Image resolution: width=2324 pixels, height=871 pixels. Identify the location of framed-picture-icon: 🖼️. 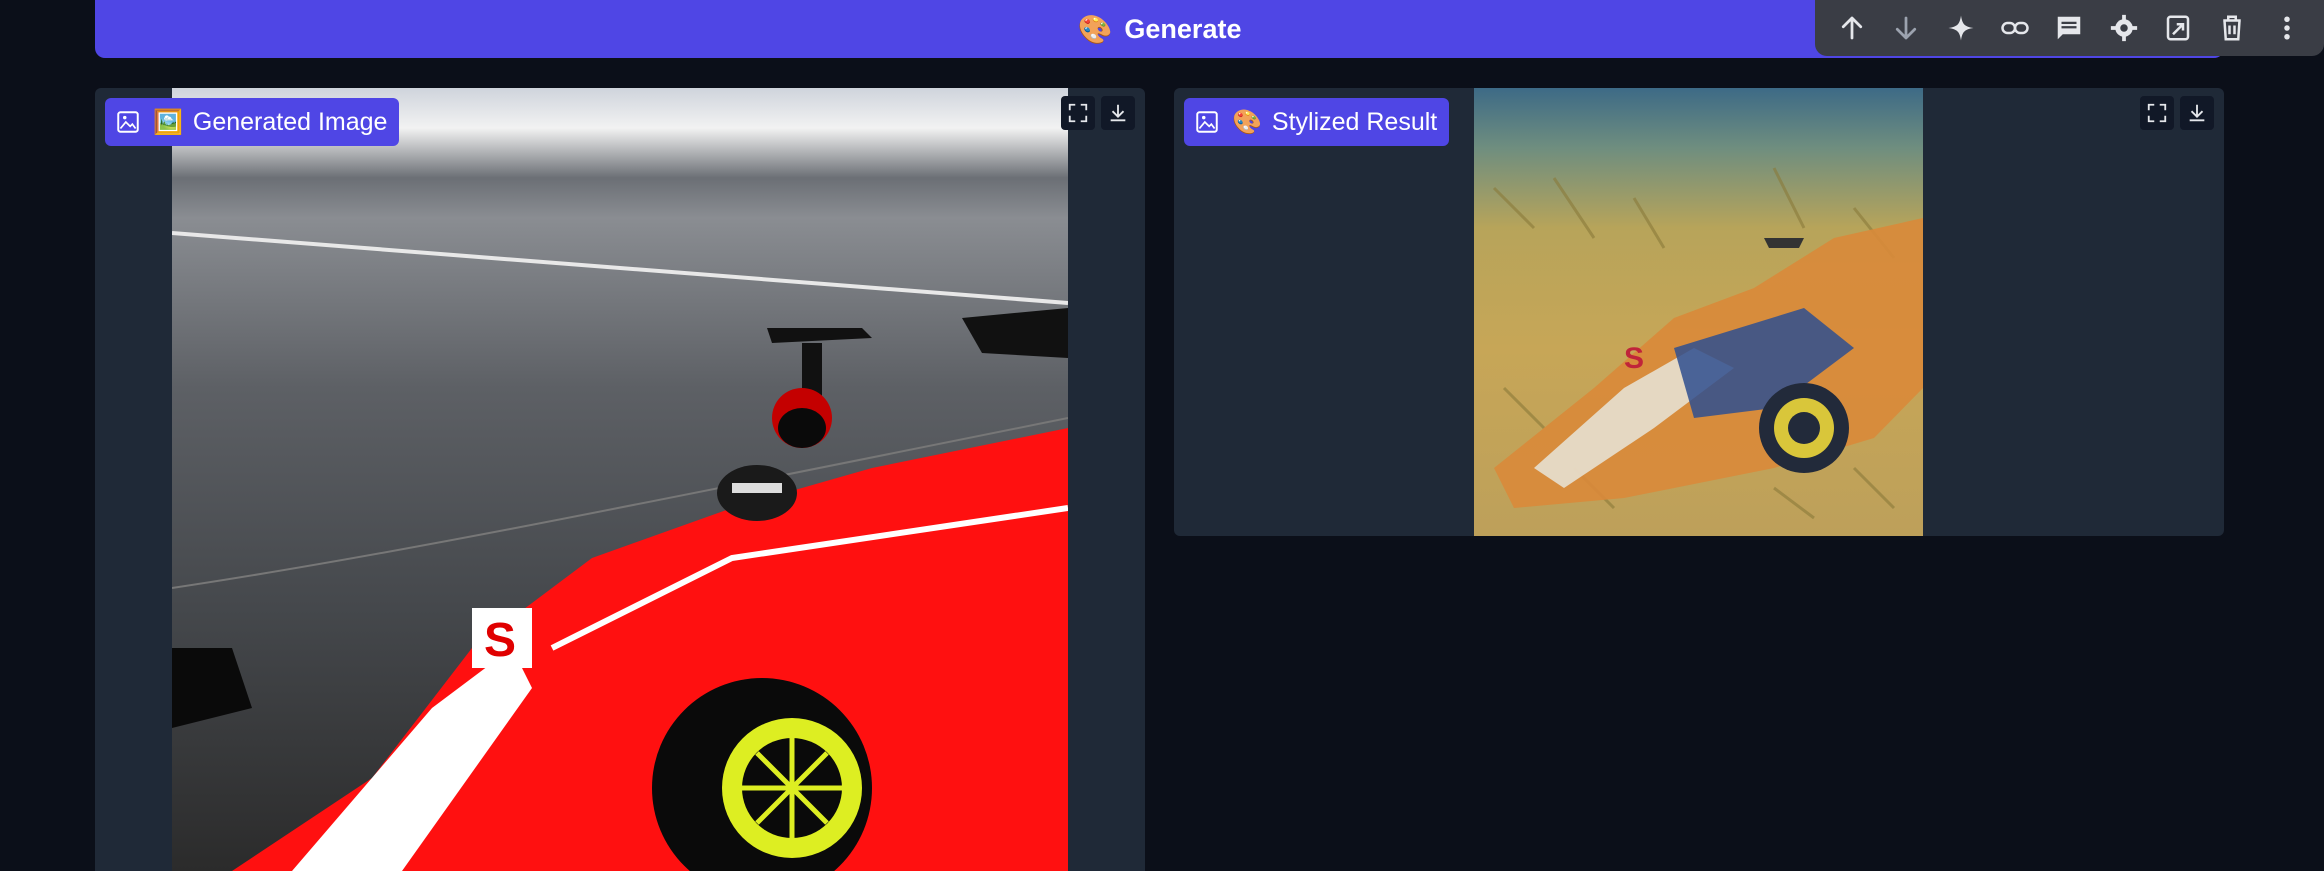
(168, 122).